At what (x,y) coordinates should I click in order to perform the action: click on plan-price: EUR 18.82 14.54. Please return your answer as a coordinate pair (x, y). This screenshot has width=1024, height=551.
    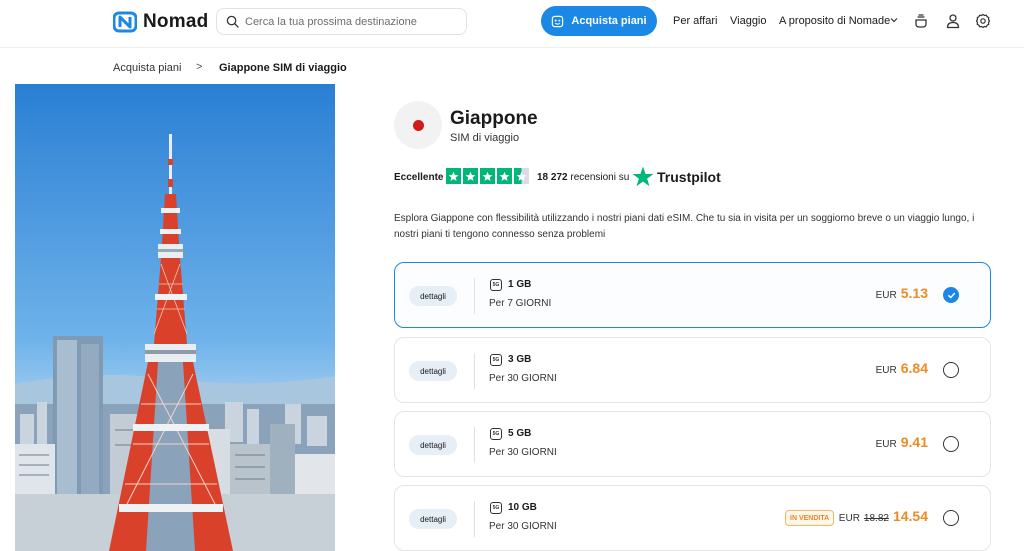
    Looking at the image, I should click on (883, 516).